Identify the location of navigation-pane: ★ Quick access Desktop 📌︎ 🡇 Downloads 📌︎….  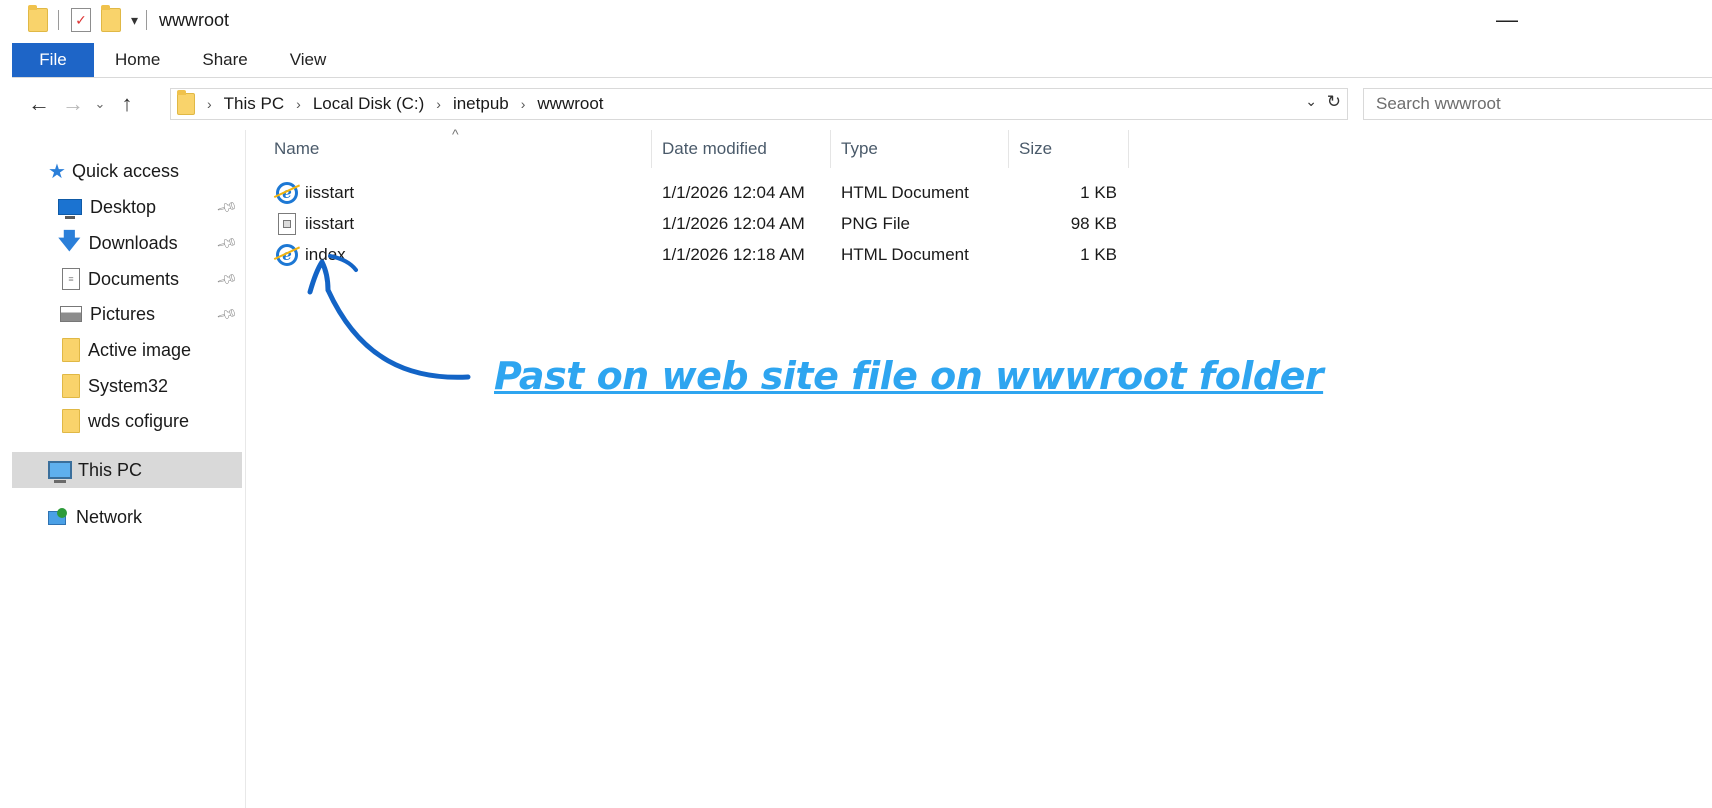
(129, 469).